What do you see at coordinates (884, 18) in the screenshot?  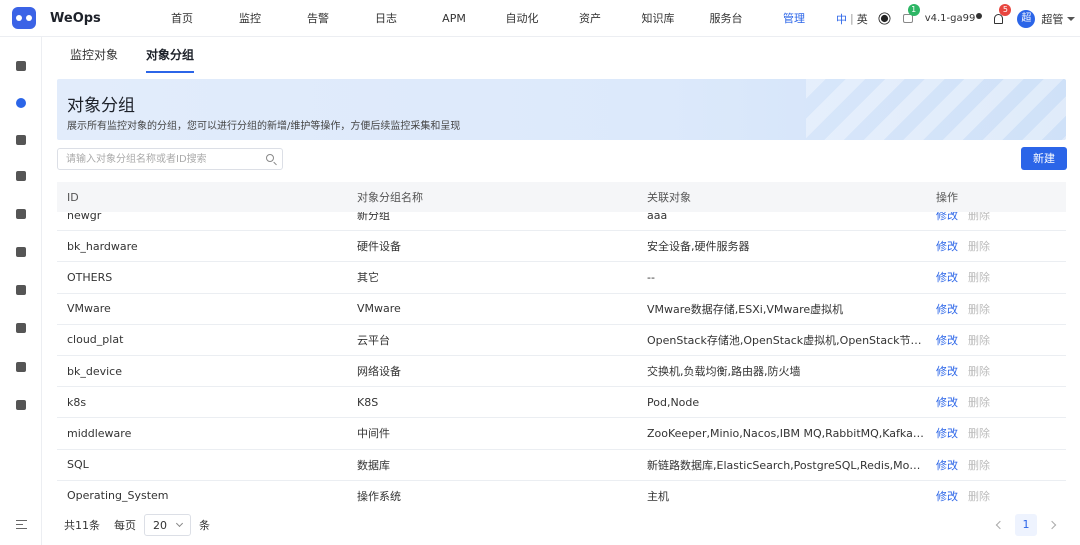 I see `theme-toggle-icon` at bounding box center [884, 18].